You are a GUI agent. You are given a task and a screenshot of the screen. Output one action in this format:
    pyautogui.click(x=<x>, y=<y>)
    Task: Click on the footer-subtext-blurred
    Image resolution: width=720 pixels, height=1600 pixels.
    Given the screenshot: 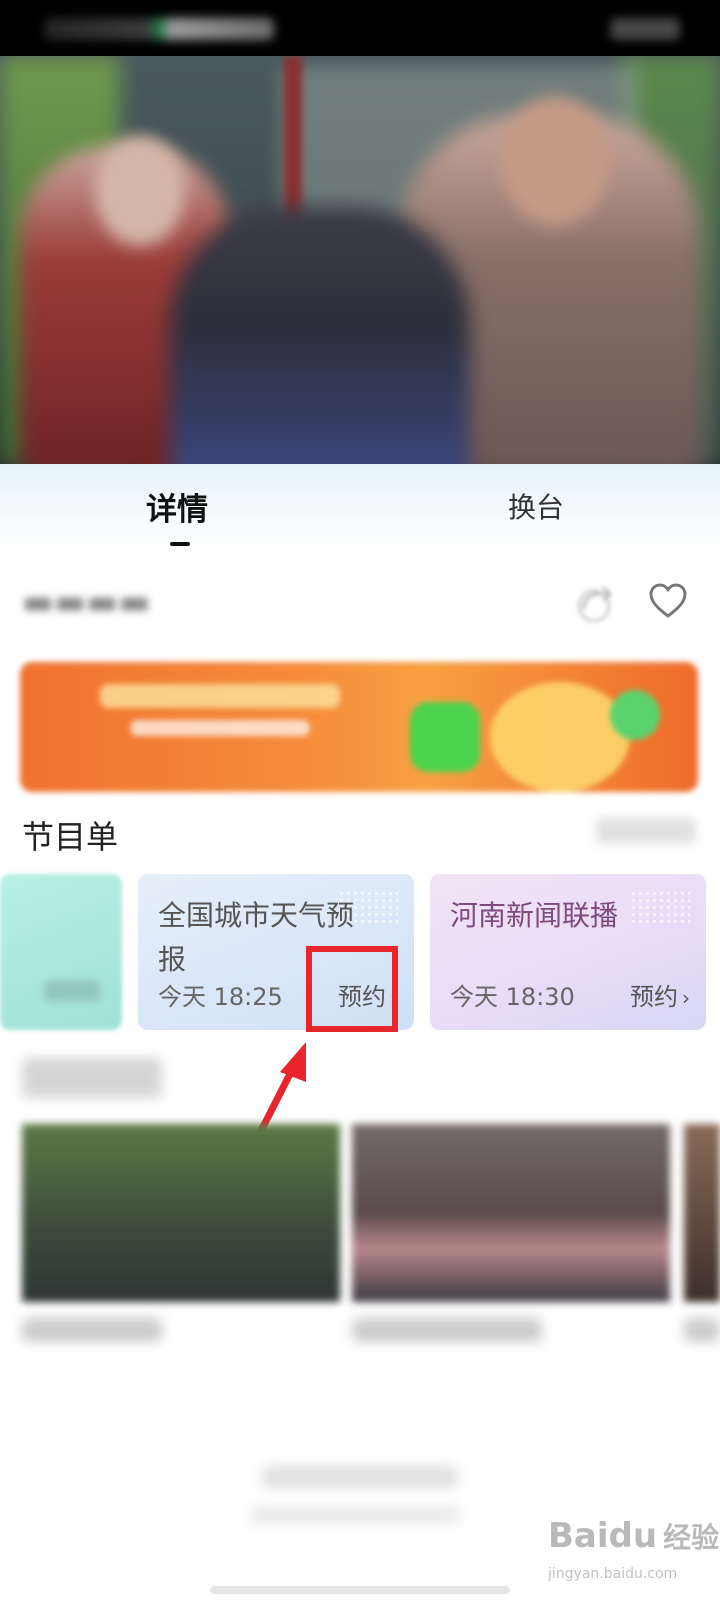 What is the action you would take?
    pyautogui.click(x=355, y=1515)
    